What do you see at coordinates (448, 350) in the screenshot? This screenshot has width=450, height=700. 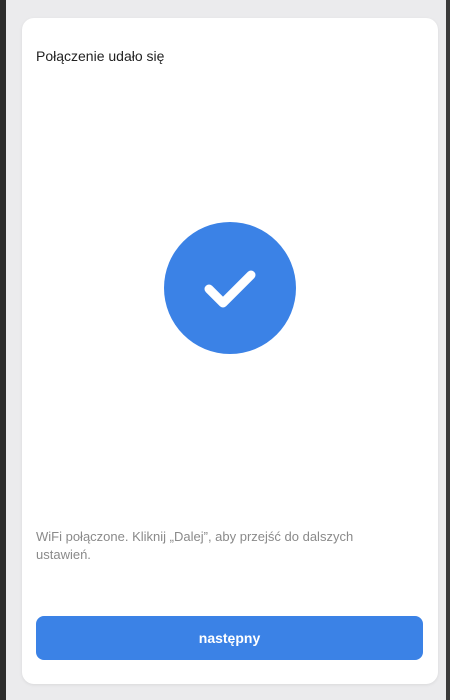 I see `window-edge-right` at bounding box center [448, 350].